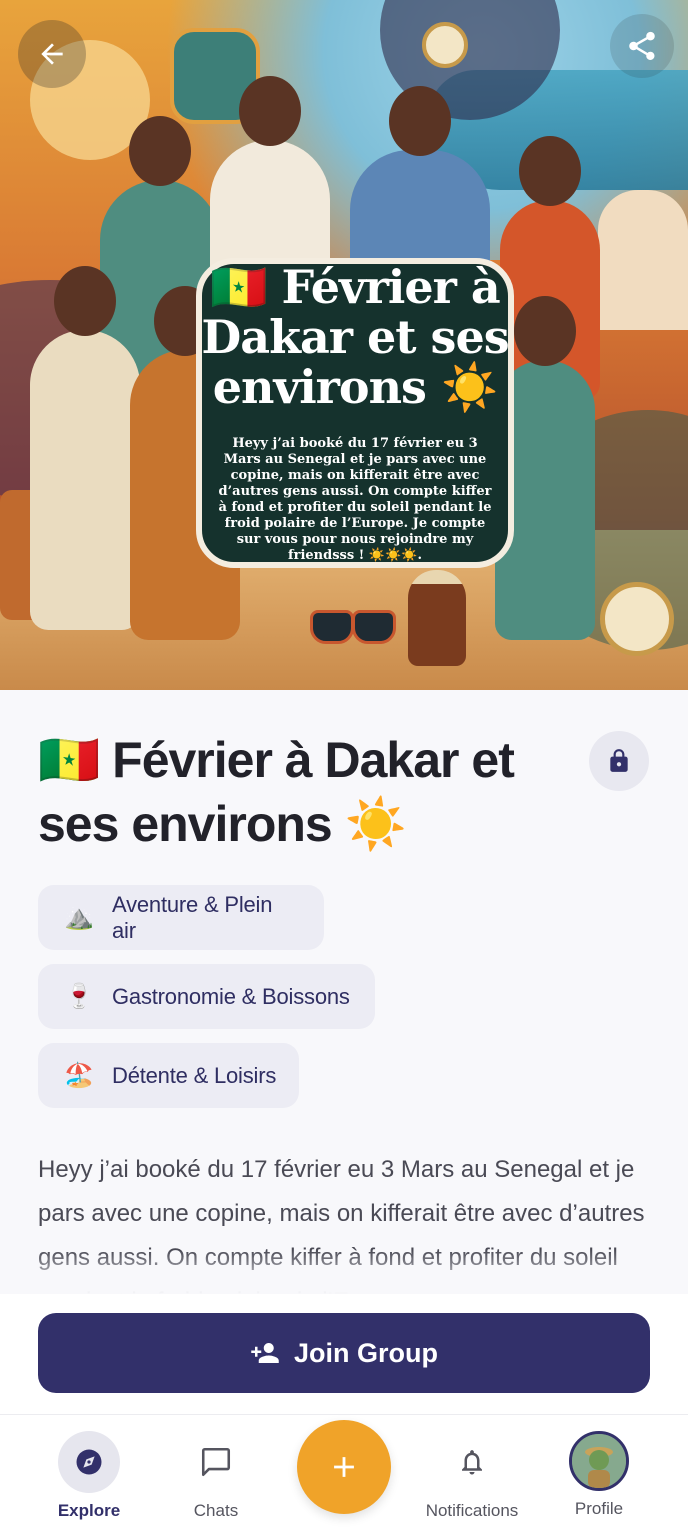 The width and height of the screenshot is (688, 1534). What do you see at coordinates (472, 1462) in the screenshot?
I see `bell-icon` at bounding box center [472, 1462].